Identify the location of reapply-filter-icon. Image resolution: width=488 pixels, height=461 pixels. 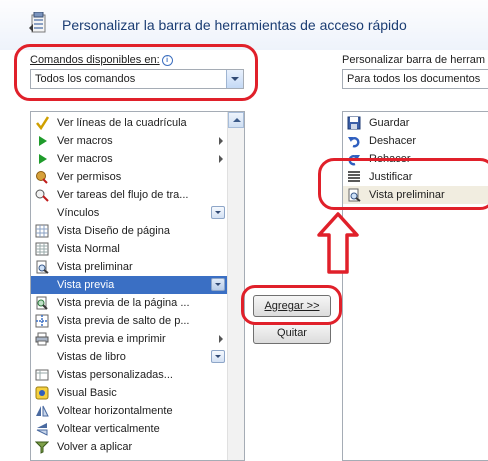
(42, 447).